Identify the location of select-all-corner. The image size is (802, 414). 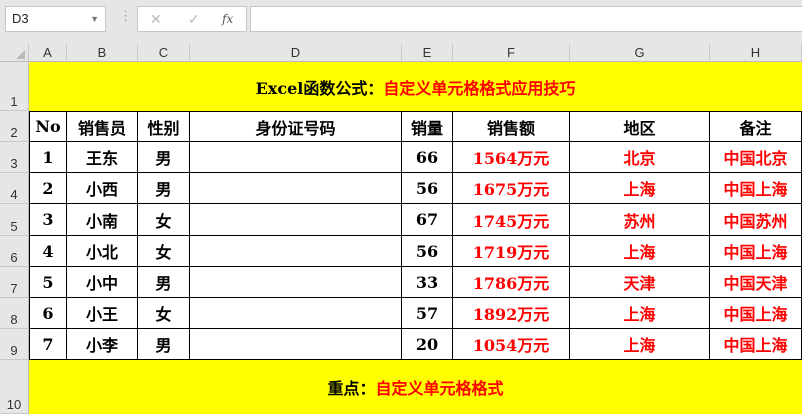
(14, 53).